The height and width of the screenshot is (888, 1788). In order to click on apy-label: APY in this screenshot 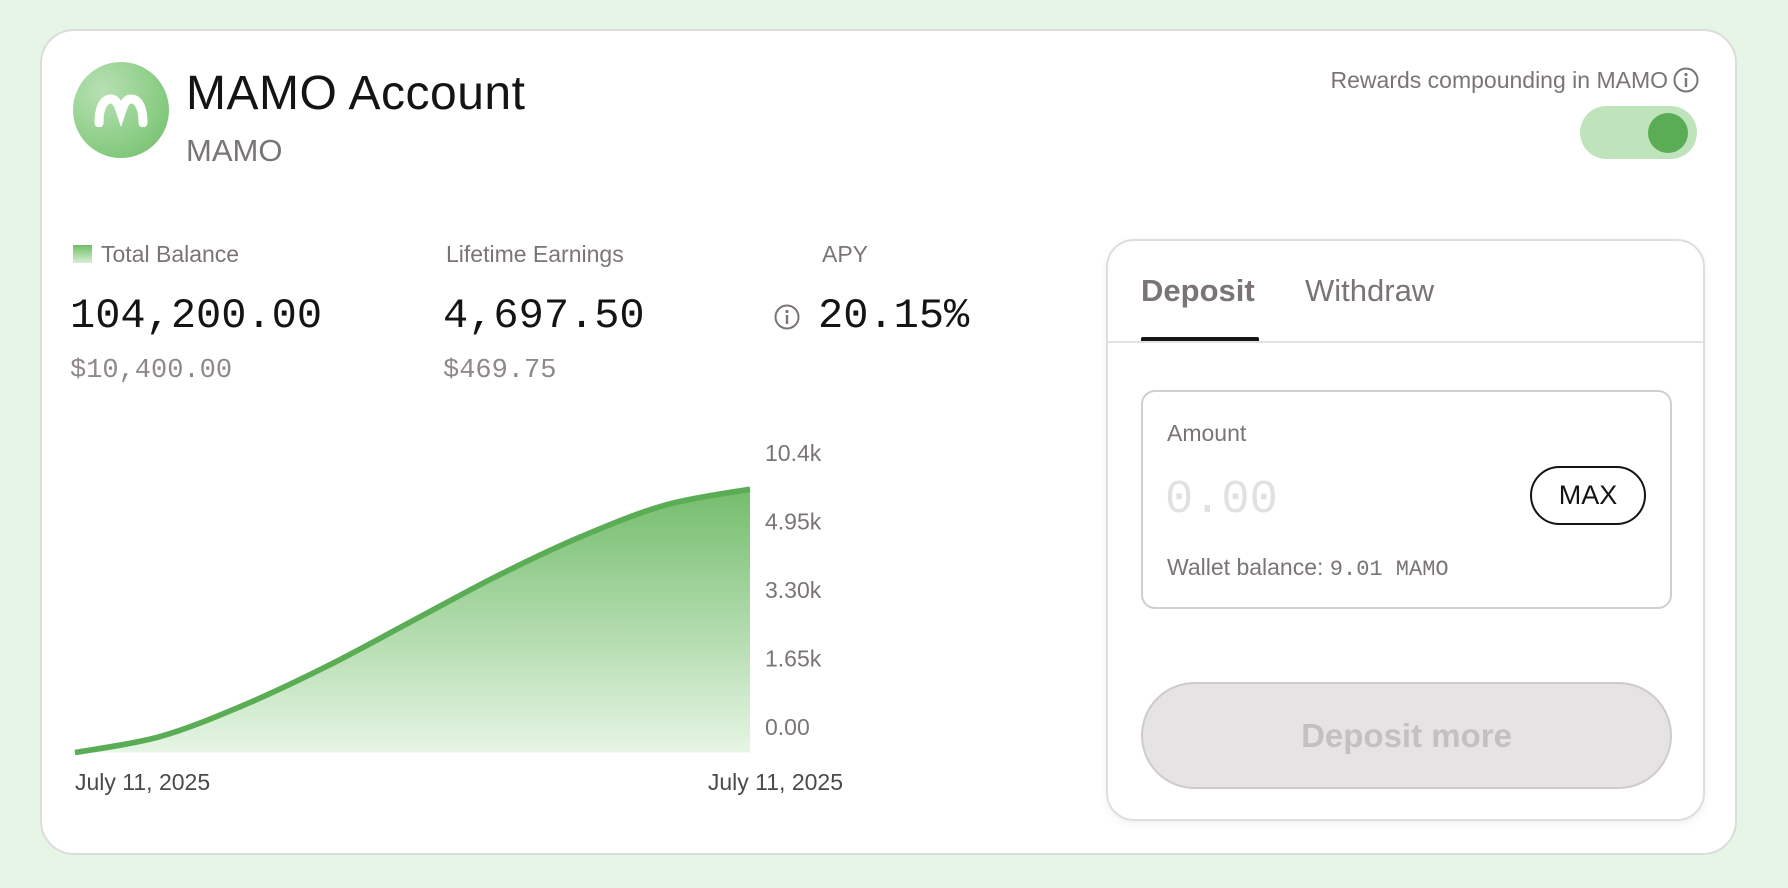, I will do `click(845, 254)`.